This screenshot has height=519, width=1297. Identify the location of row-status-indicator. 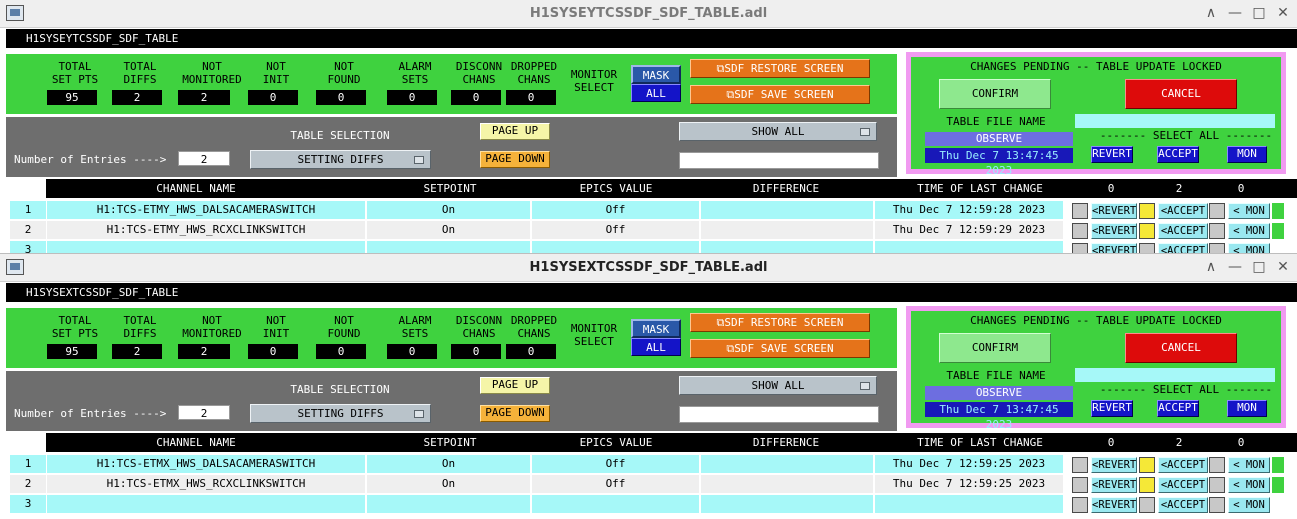
(1278, 465).